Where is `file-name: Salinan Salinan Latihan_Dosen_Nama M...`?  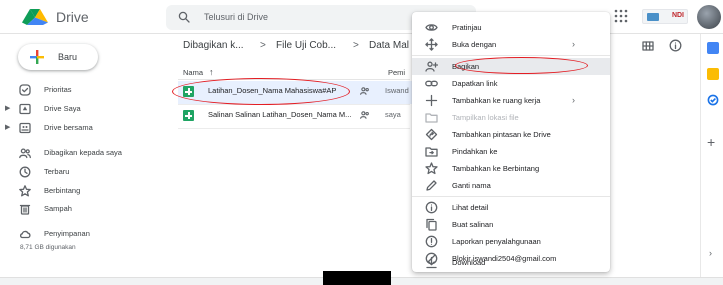
file-name: Salinan Salinan Latihan_Dosen_Nama M... is located at coordinates (280, 114).